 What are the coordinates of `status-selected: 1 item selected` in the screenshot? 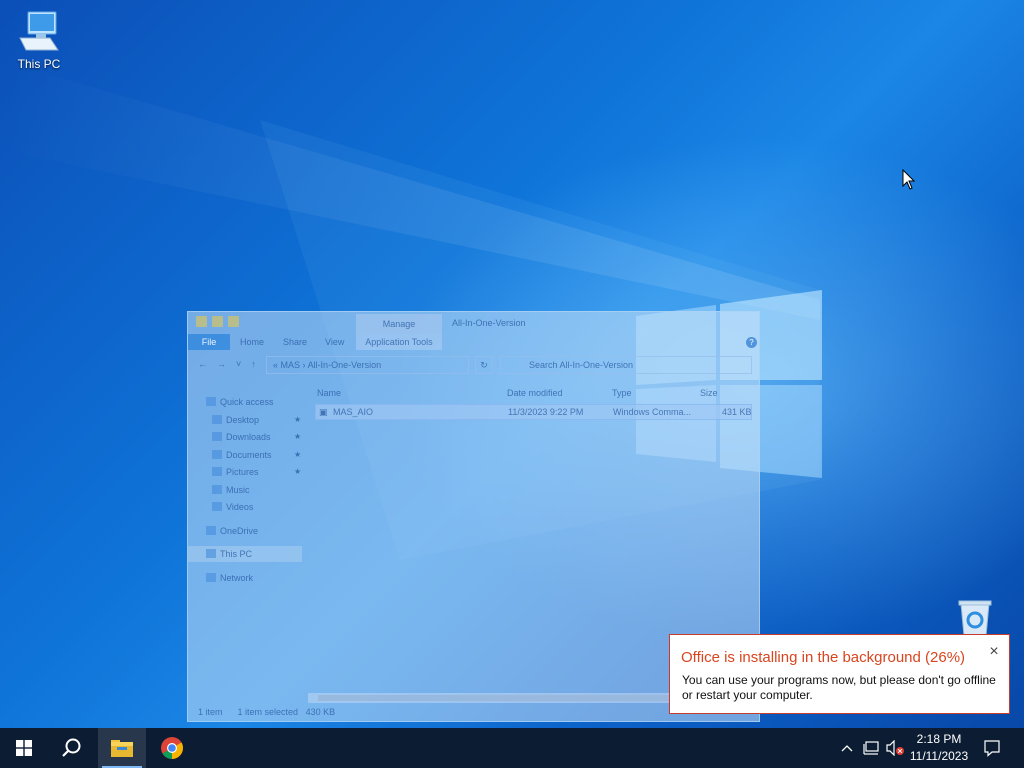 It's located at (268, 712).